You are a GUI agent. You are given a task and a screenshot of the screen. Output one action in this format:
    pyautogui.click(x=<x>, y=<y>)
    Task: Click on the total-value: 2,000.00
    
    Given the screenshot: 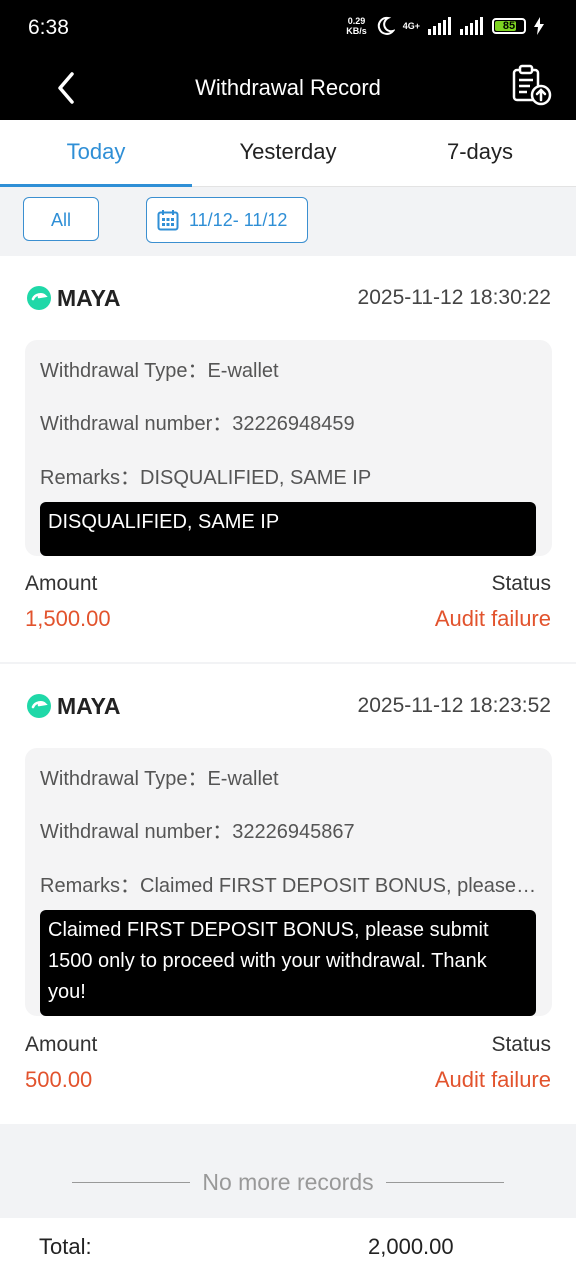 What is the action you would take?
    pyautogui.click(x=411, y=1246)
    